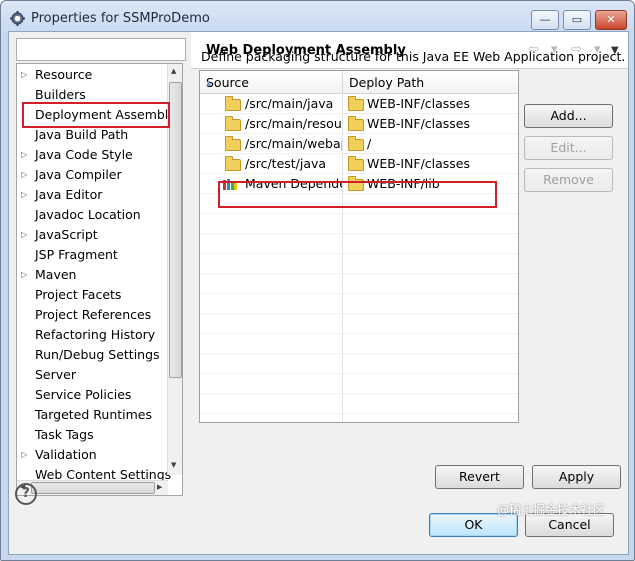 Image resolution: width=635 pixels, height=561 pixels. Describe the element at coordinates (78, 174) in the screenshot. I see `tree-item-label: Java Compiler` at that location.